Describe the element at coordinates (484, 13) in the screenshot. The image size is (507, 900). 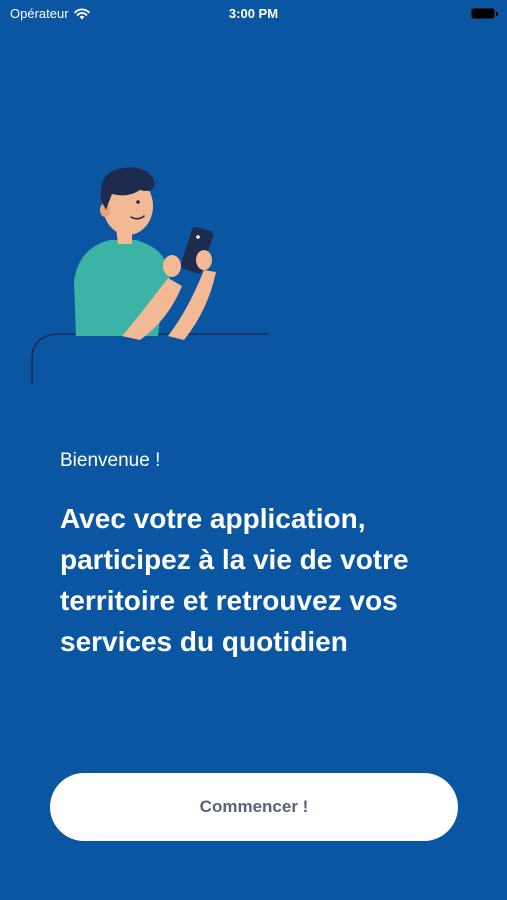
I see `battery-icon` at that location.